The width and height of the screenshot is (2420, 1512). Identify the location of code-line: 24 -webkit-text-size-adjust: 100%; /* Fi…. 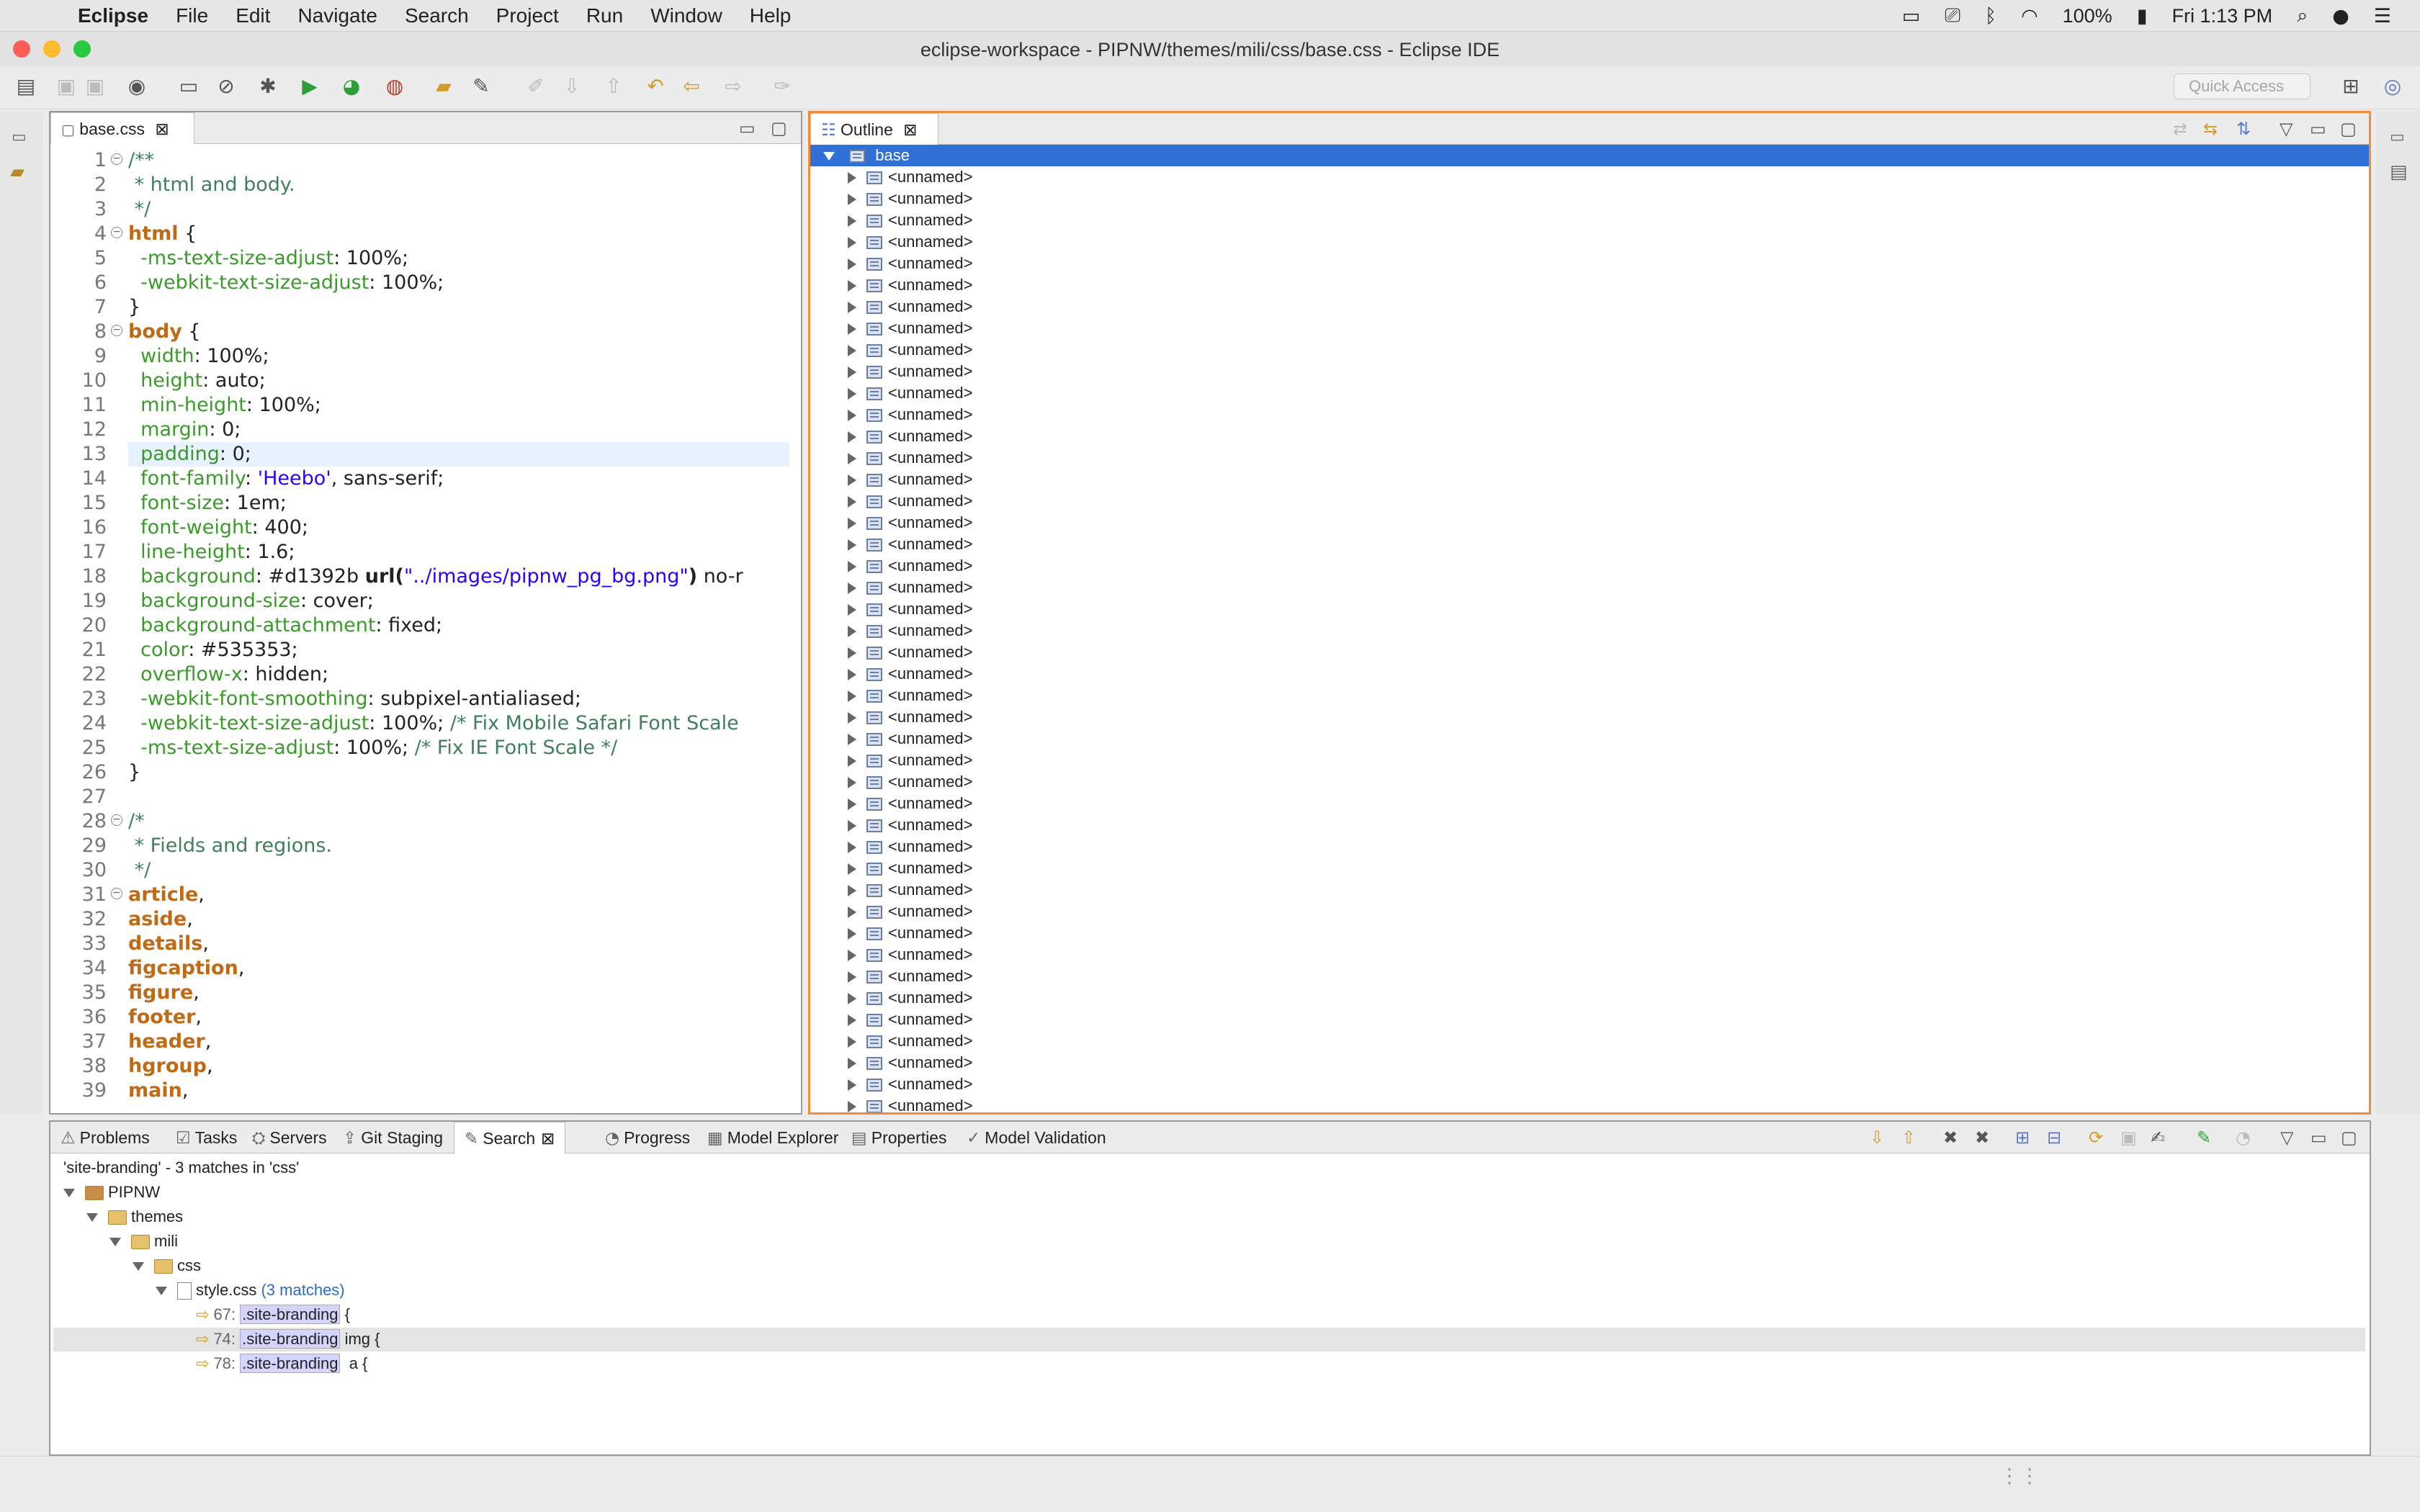
(424, 723).